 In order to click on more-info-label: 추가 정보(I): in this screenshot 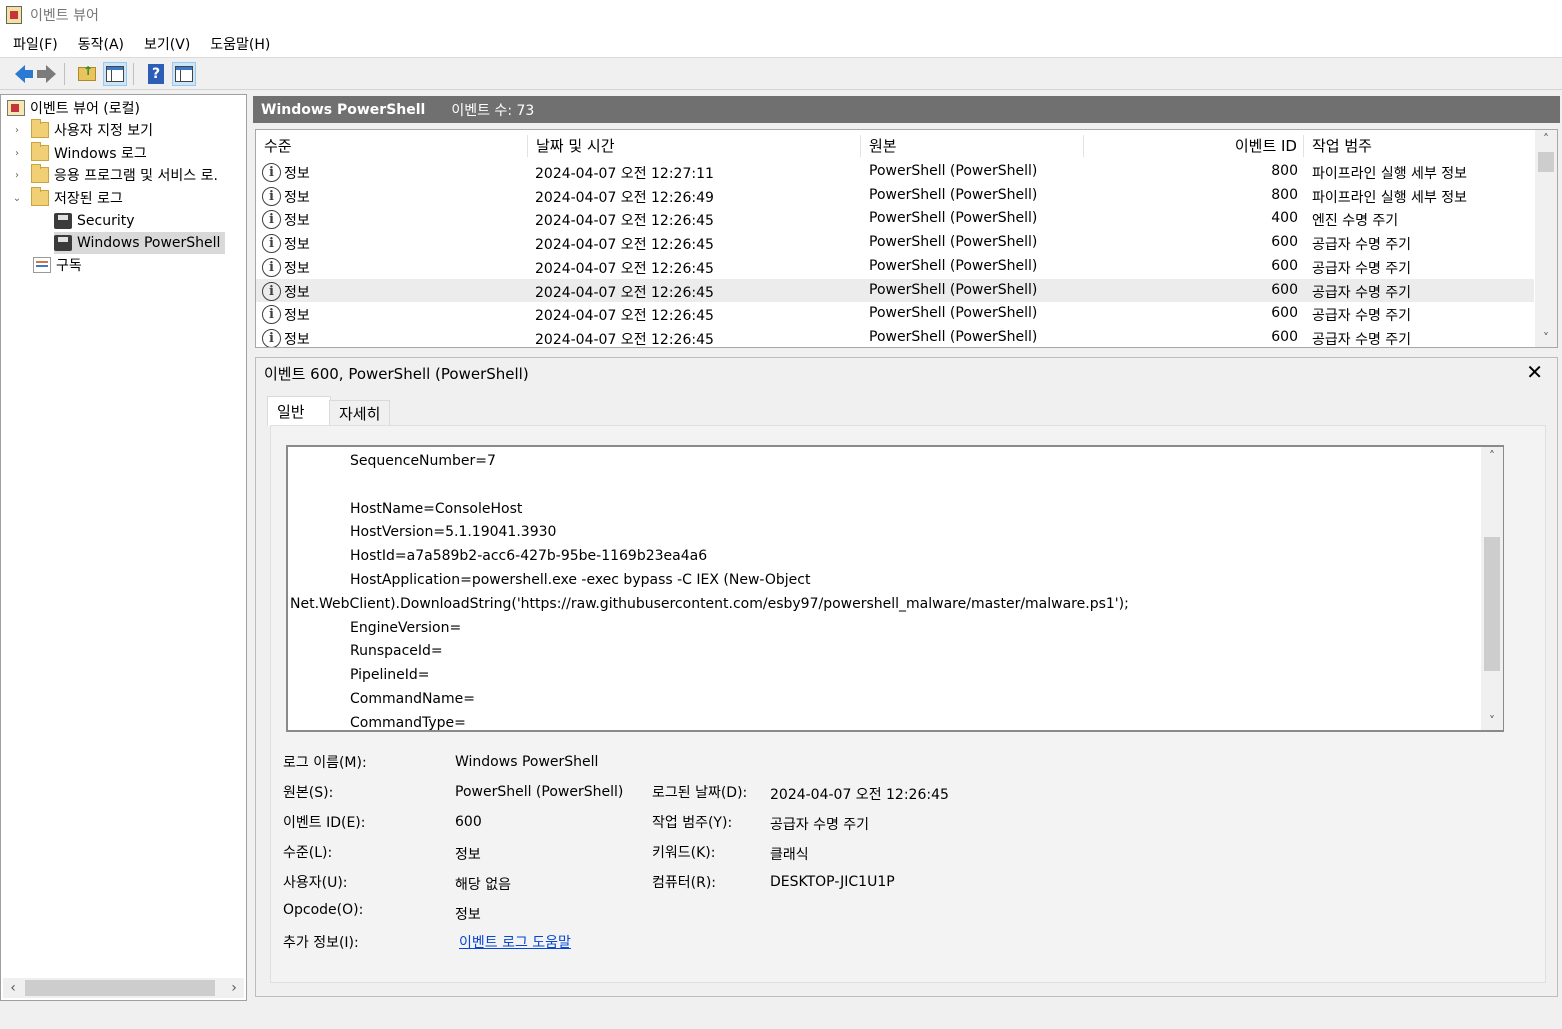, I will do `click(321, 943)`.